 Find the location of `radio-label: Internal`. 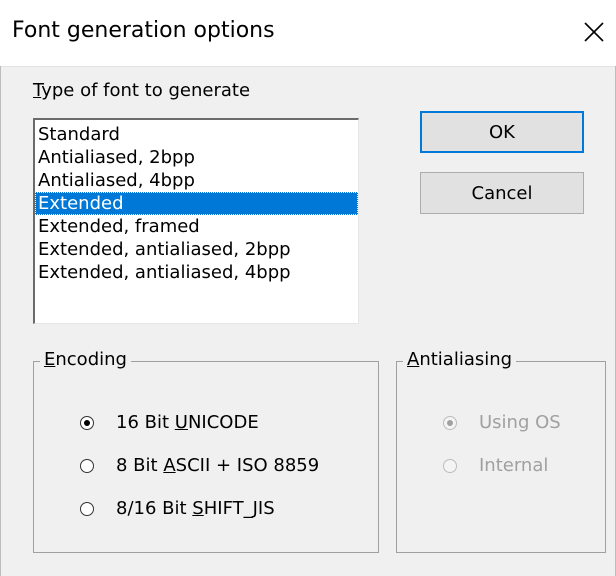

radio-label: Internal is located at coordinates (514, 465).